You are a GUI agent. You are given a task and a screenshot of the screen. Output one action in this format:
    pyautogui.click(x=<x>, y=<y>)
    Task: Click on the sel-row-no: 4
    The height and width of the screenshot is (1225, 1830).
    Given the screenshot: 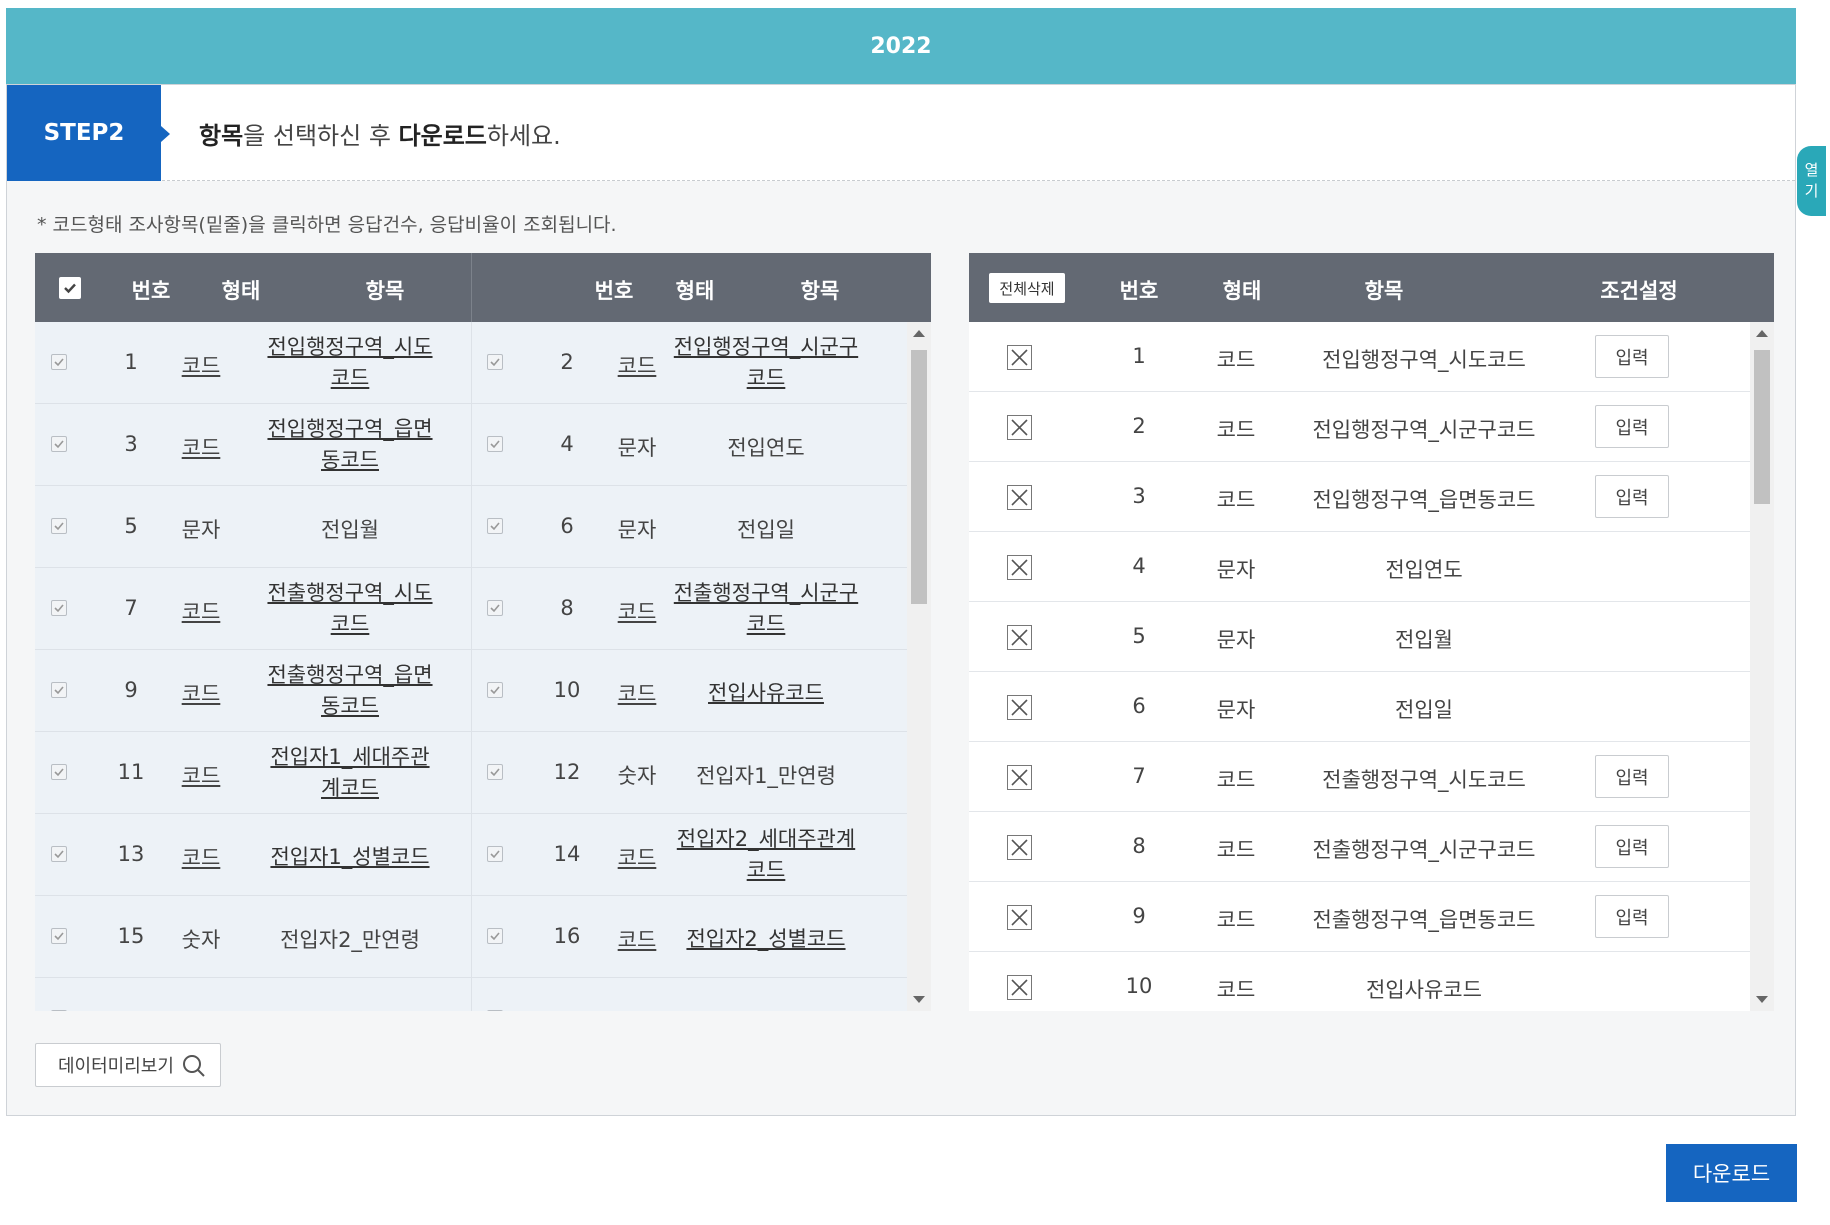 What is the action you would take?
    pyautogui.click(x=1139, y=566)
    